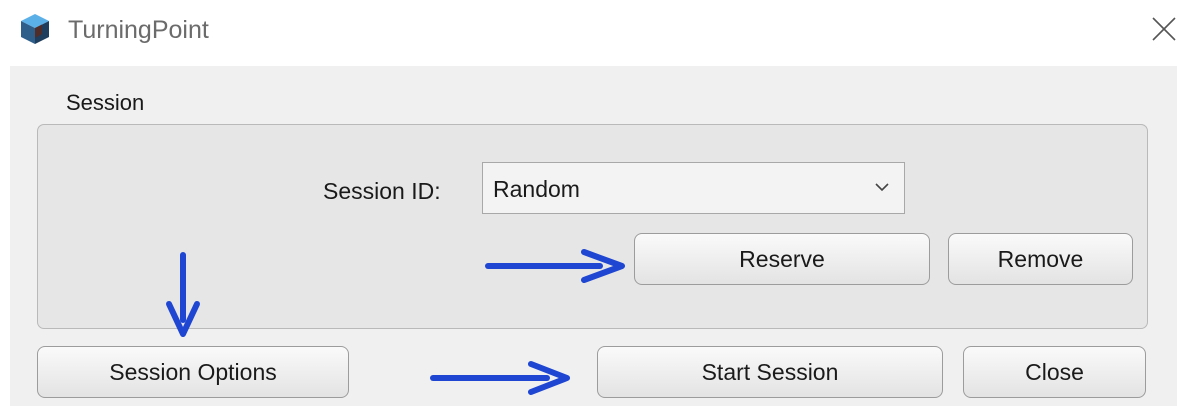 Image resolution: width=1177 pixels, height=406 pixels. What do you see at coordinates (882, 187) in the screenshot?
I see `chevron-down-icon` at bounding box center [882, 187].